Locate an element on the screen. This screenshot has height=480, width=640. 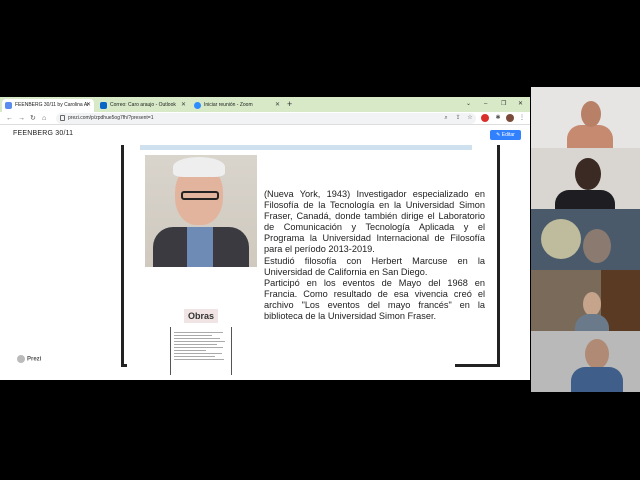
share-icon: ⇪ is located at coordinates (458, 118).